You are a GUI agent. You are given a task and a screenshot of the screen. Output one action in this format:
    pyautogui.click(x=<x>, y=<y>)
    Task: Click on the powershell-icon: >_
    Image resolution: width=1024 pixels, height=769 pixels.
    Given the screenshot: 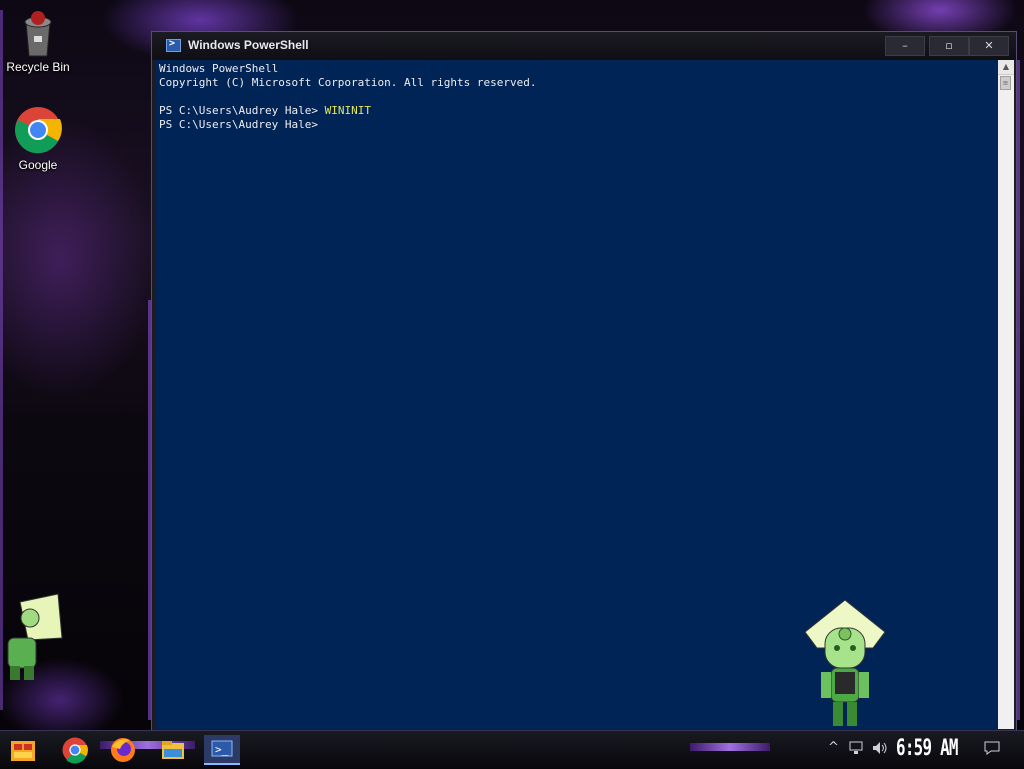 What is the action you would take?
    pyautogui.click(x=222, y=748)
    